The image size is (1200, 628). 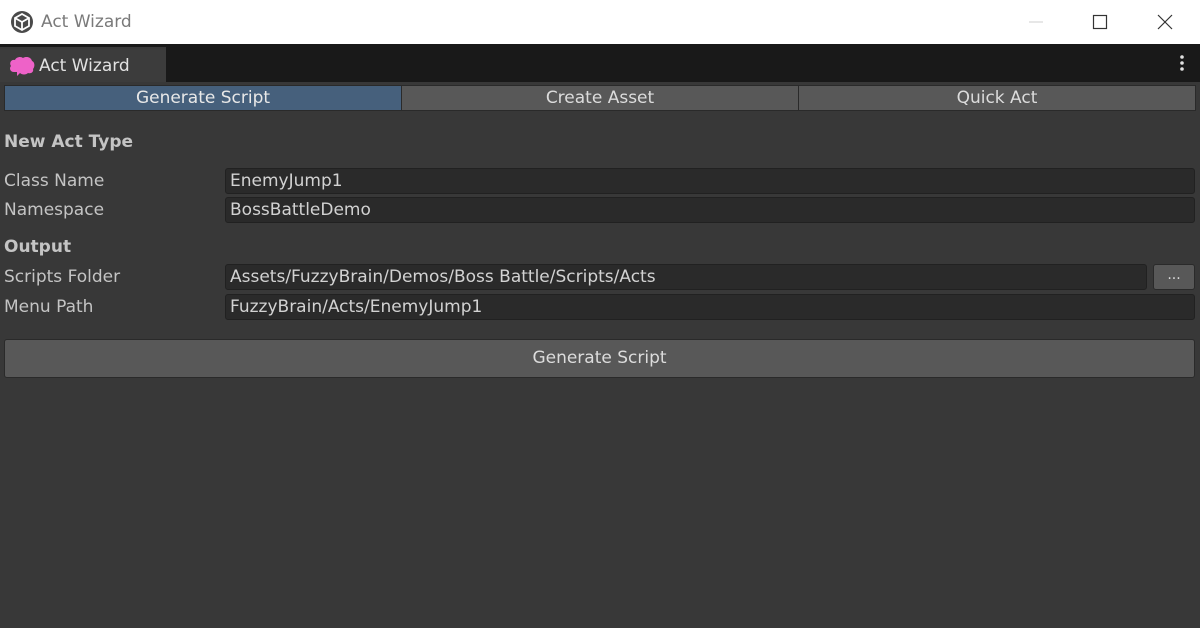 I want to click on generate-script-button: Generate Script, so click(x=599, y=358).